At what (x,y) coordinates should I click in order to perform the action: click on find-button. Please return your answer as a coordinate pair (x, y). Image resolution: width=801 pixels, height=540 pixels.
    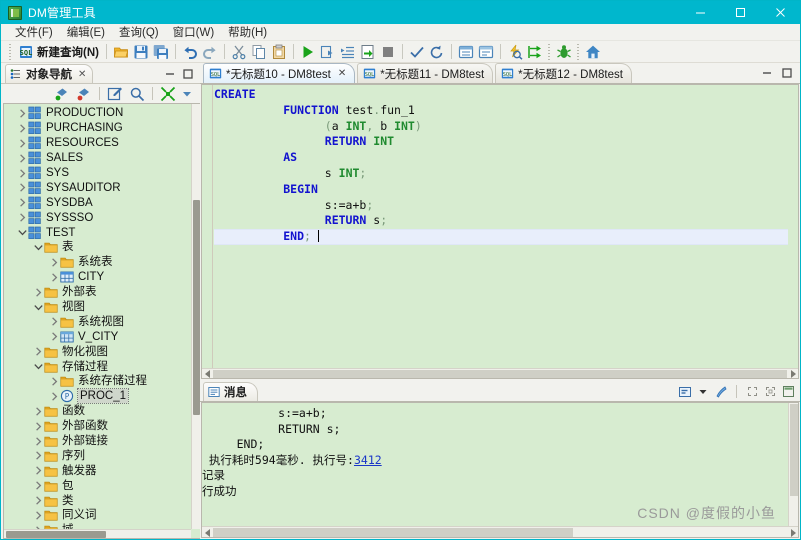
    Looking at the image, I should click on (515, 52).